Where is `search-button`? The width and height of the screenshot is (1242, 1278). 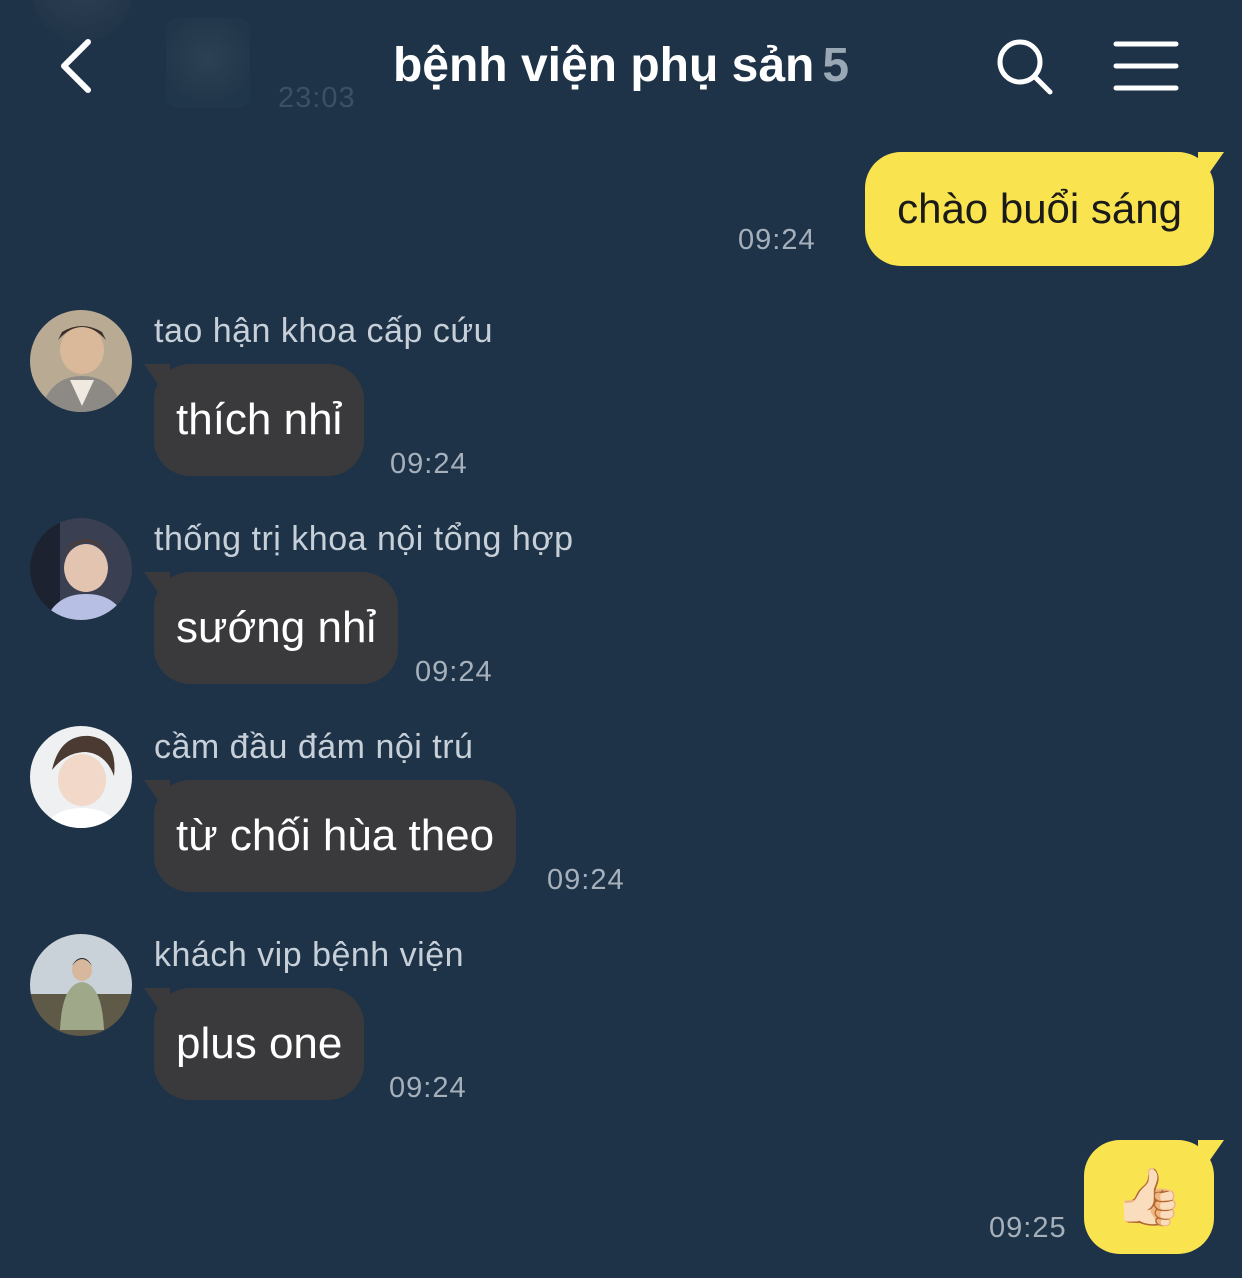
search-button is located at coordinates (1025, 67).